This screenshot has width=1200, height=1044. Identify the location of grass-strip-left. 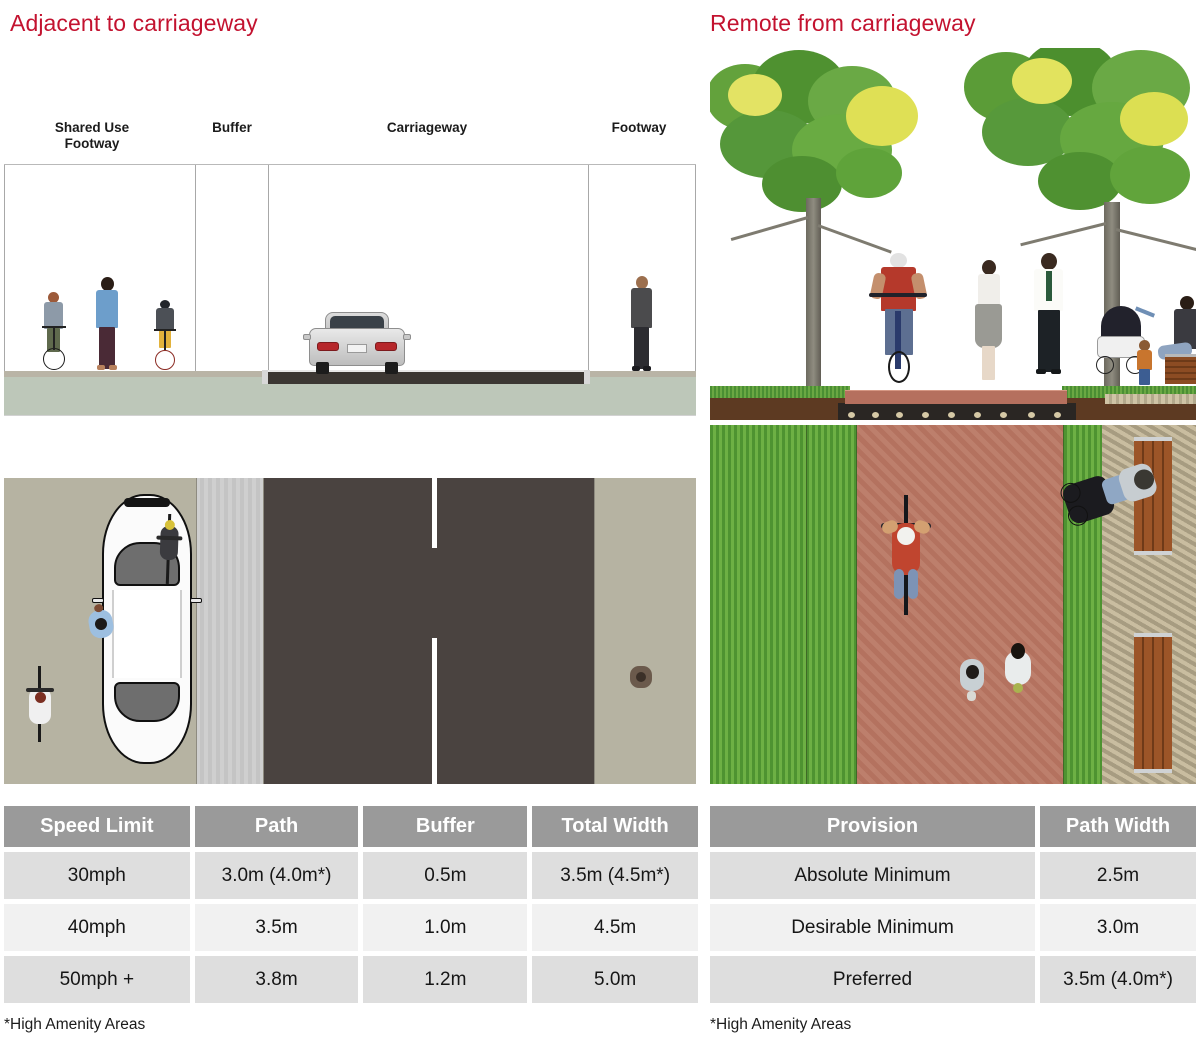
(780, 392).